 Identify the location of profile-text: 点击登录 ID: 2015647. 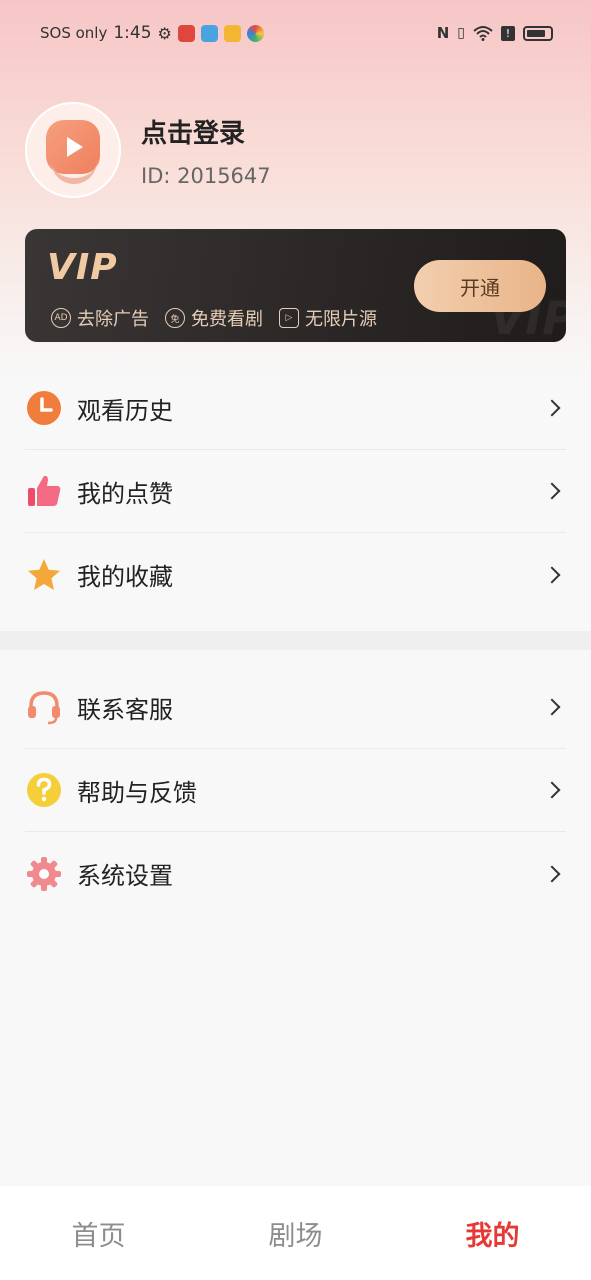
(206, 150).